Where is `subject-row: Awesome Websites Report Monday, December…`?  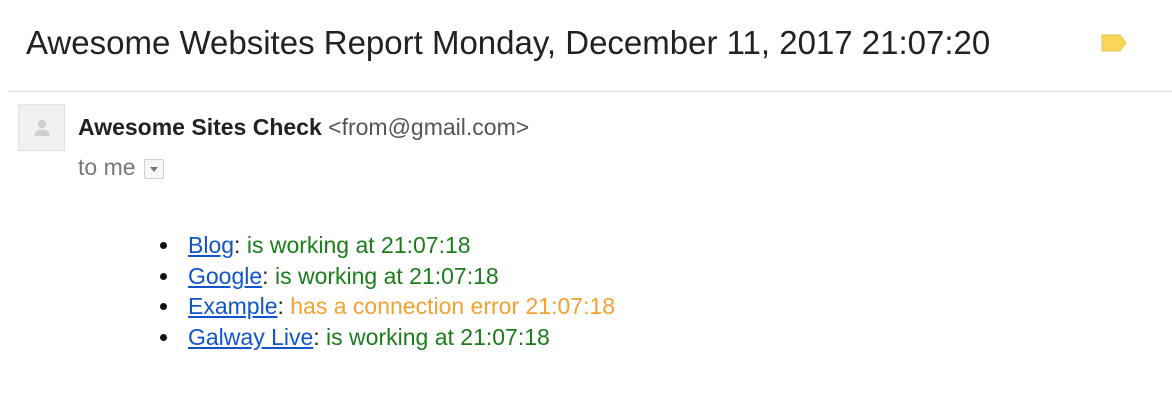 subject-row: Awesome Websites Report Monday, December… is located at coordinates (586, 43).